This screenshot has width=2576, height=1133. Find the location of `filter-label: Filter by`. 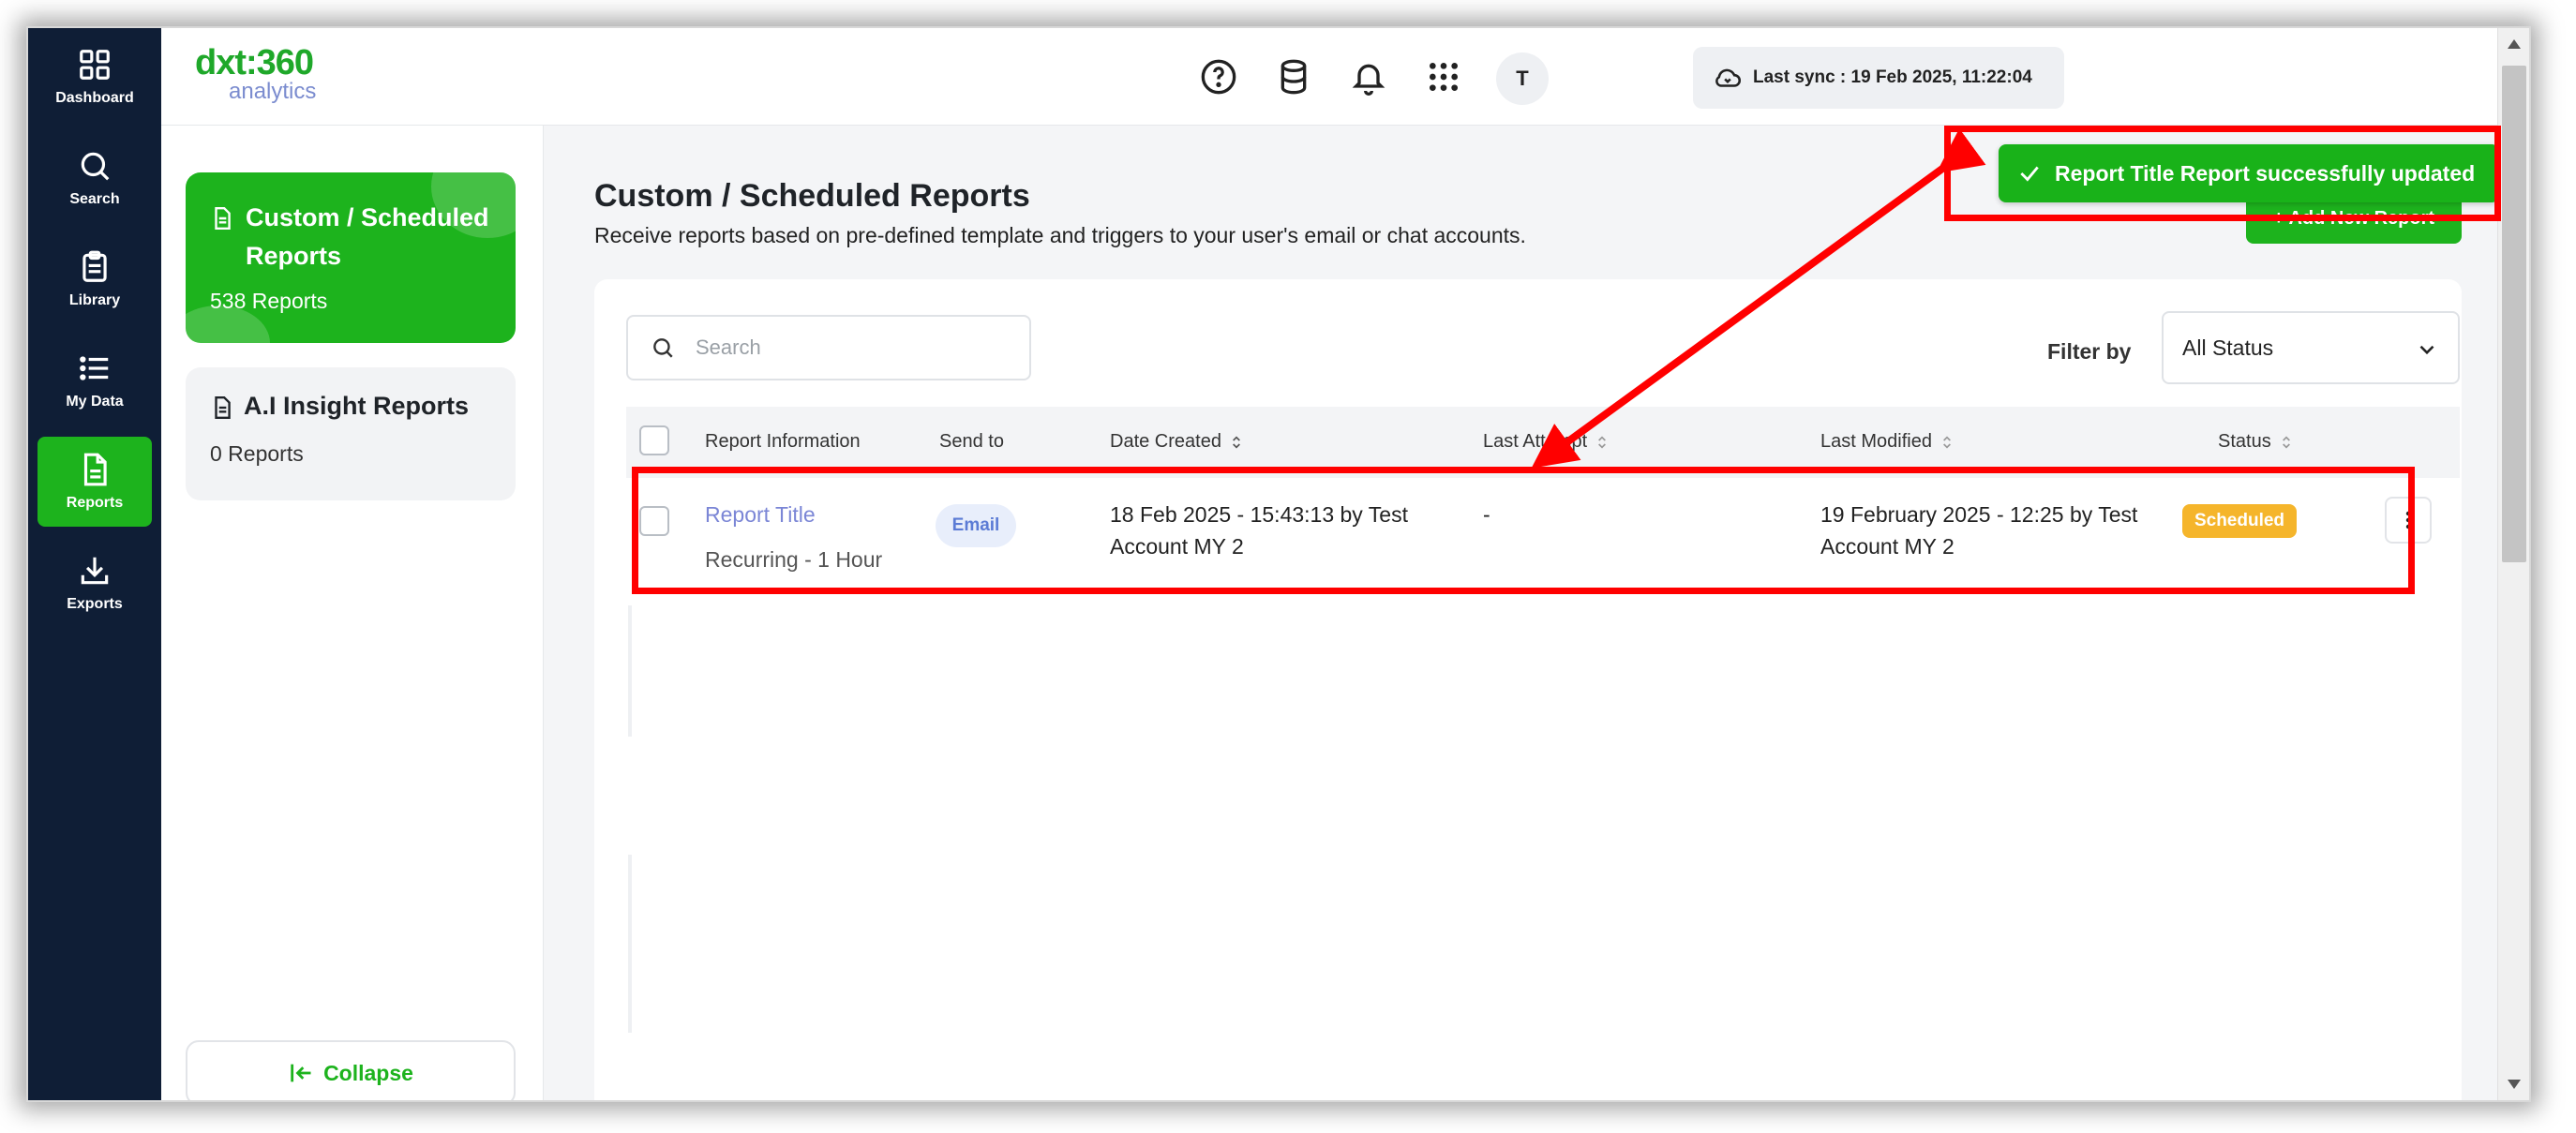

filter-label: Filter by is located at coordinates (2089, 351).